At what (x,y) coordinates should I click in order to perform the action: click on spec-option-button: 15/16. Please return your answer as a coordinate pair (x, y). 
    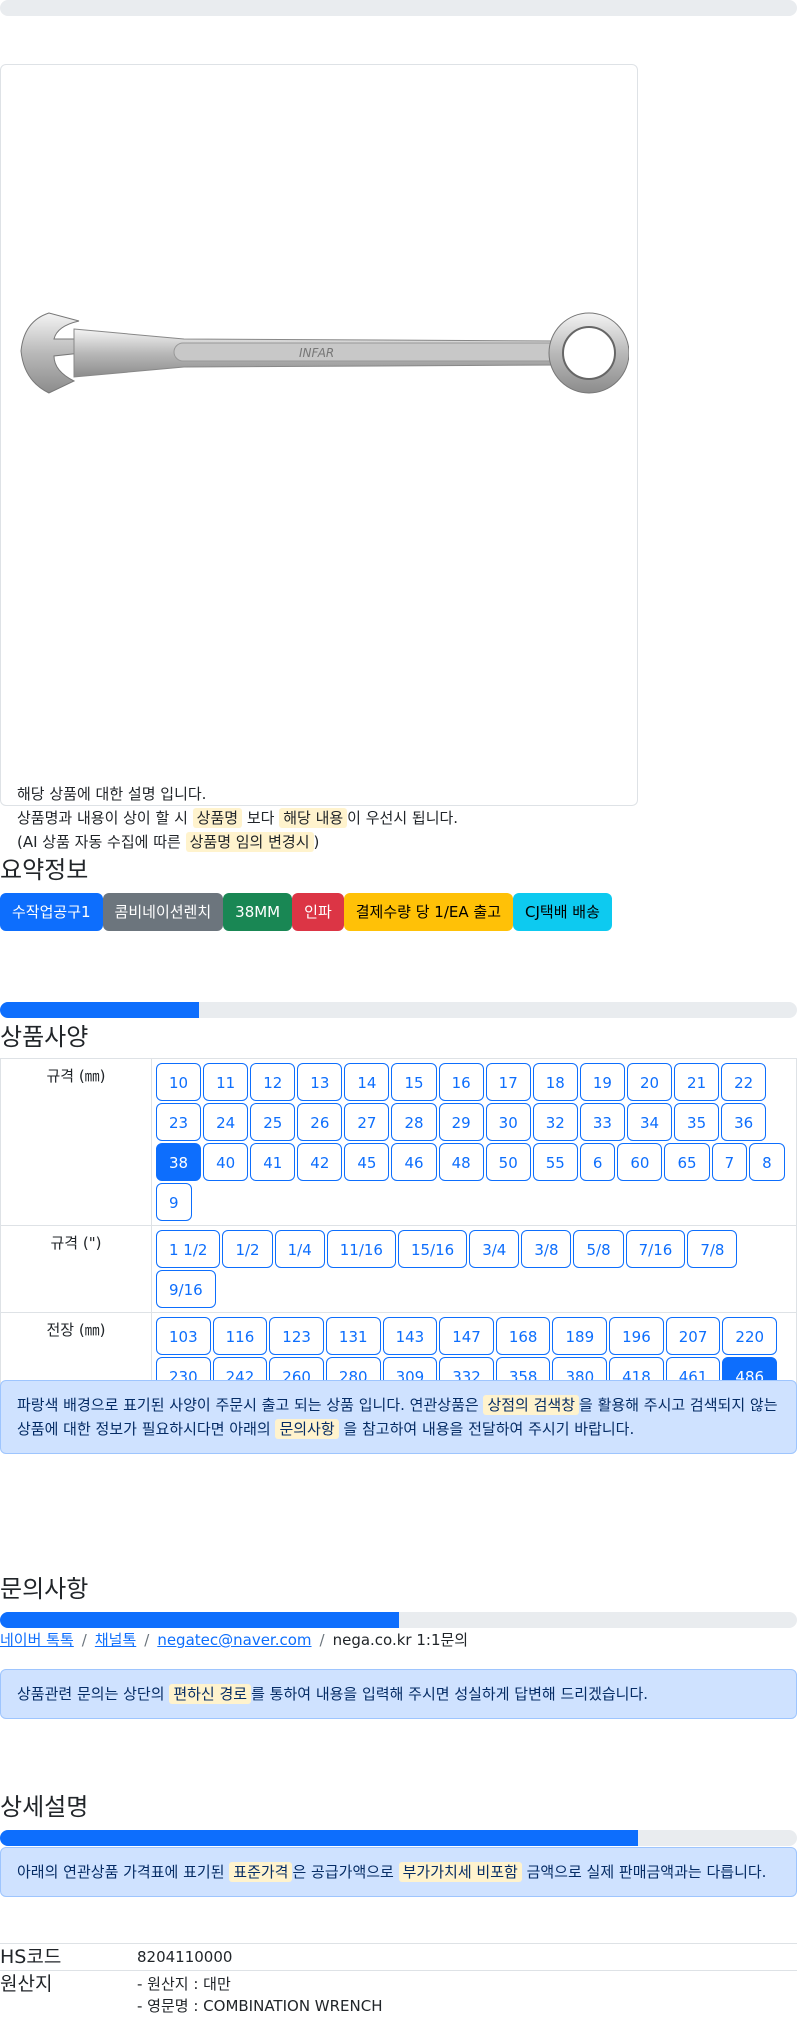
    Looking at the image, I should click on (432, 1249).